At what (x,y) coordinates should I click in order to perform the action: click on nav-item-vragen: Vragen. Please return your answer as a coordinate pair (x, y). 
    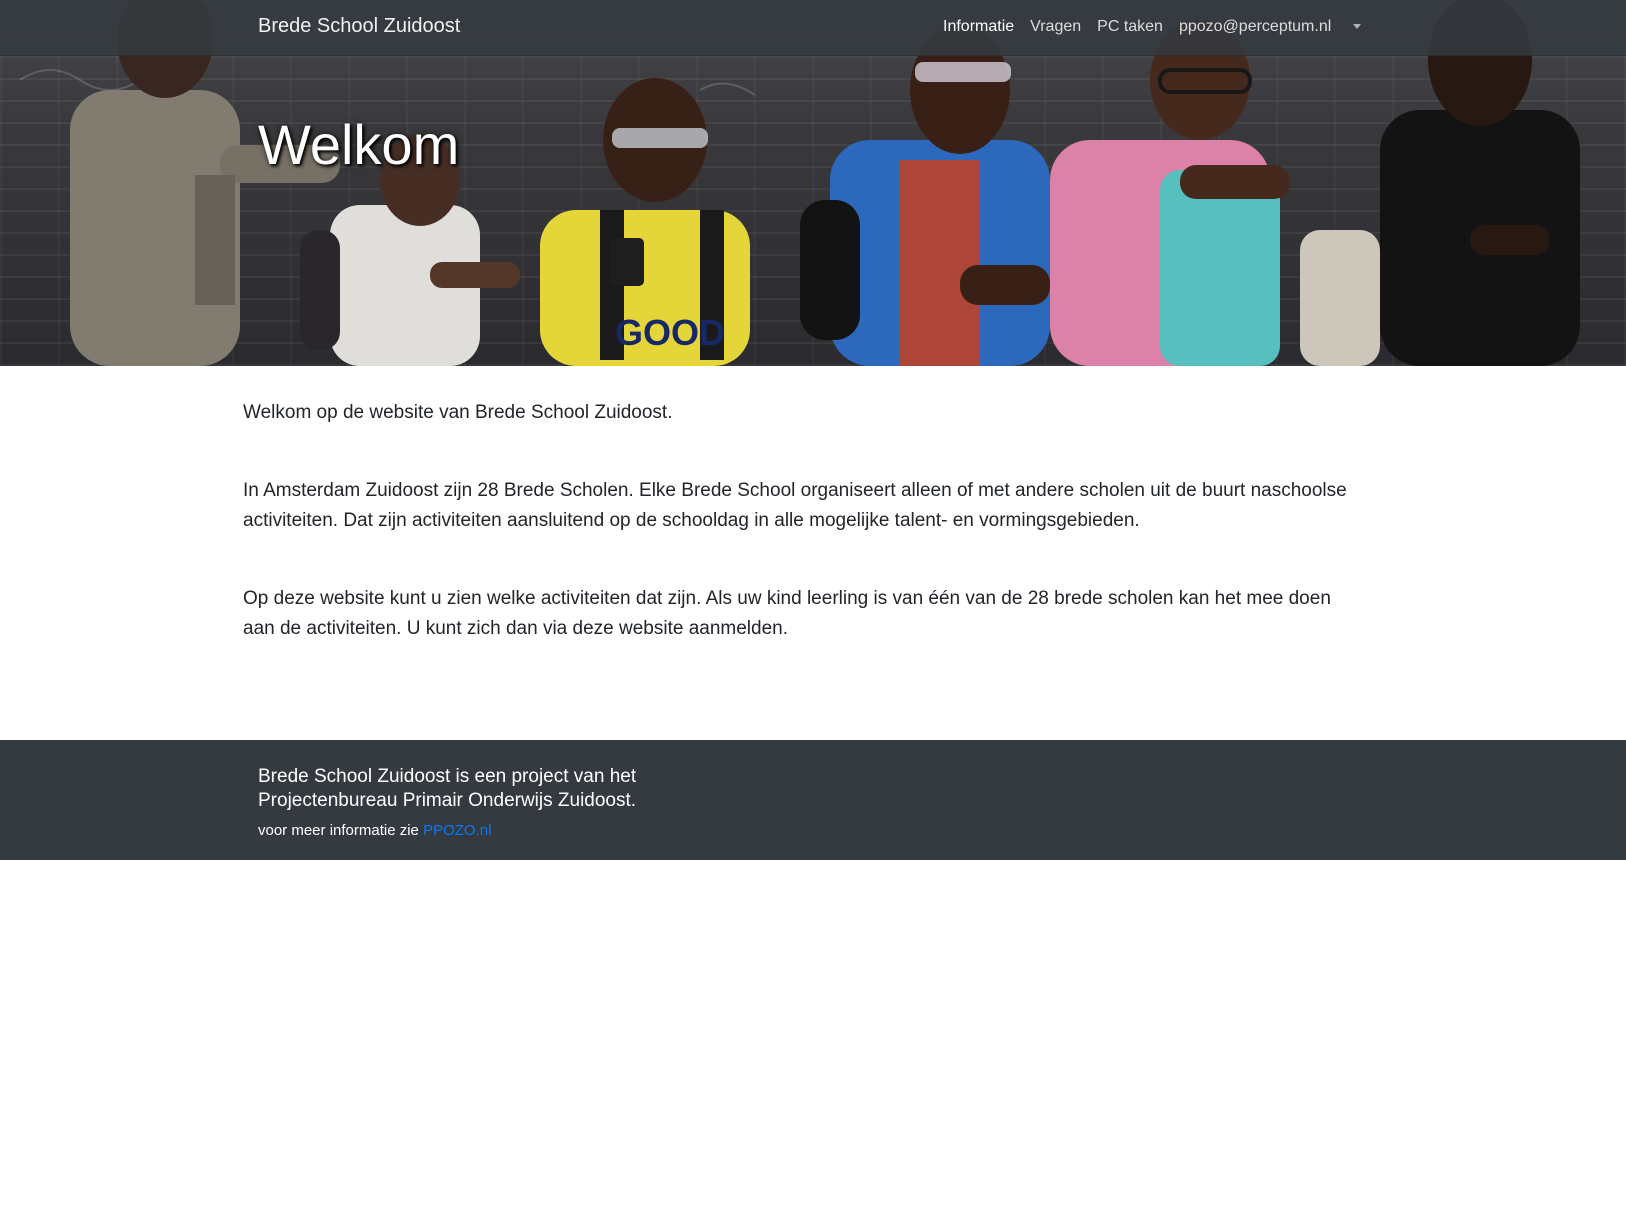
    Looking at the image, I should click on (1055, 27).